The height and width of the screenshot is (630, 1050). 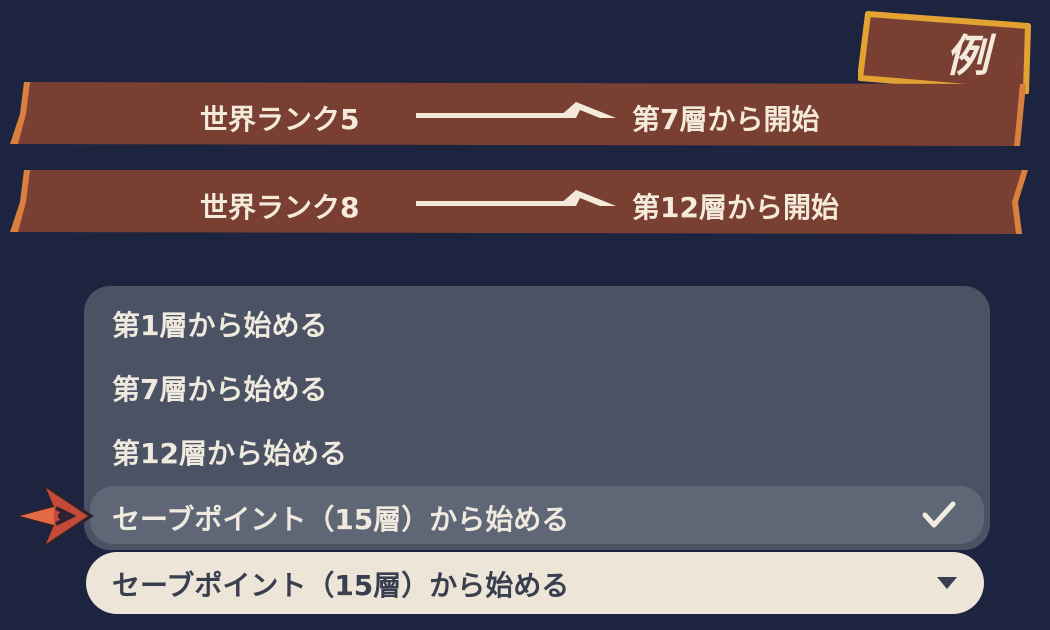 I want to click on select-value: セーブポイント（15層）から始める, so click(x=341, y=585).